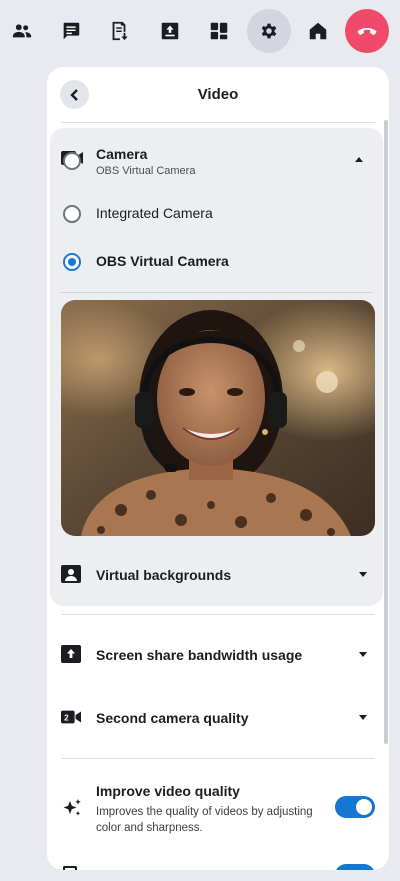  What do you see at coordinates (164, 575) in the screenshot?
I see `virtual-backgrounds-label: Virtual backgrounds` at bounding box center [164, 575].